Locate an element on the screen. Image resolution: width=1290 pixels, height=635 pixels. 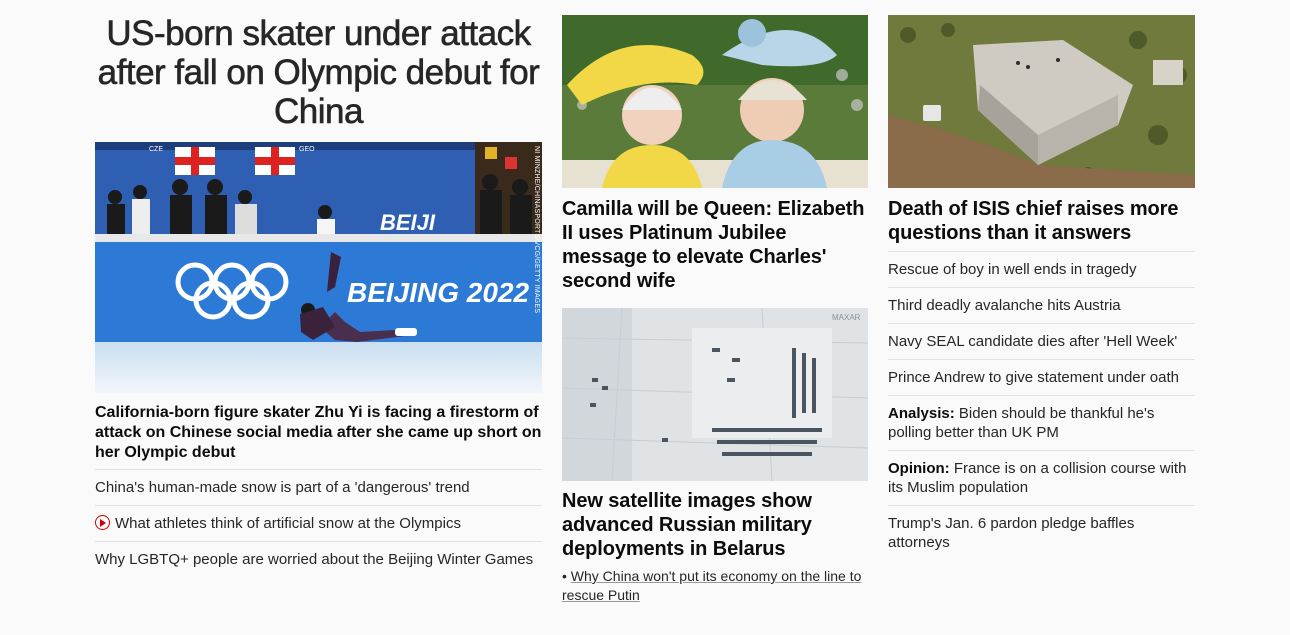
list-item-boy-in-well: Rescue of boy in well ends in tragedy is located at coordinates (1041, 269).